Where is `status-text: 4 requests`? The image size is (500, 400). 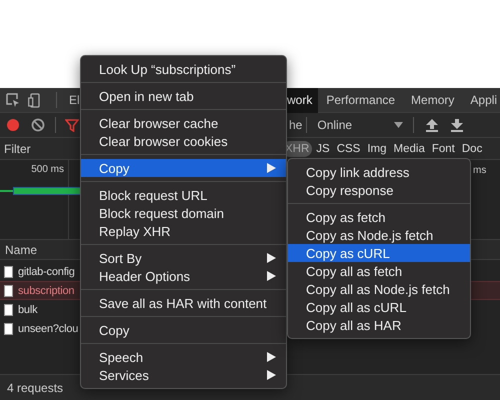
status-text: 4 requests is located at coordinates (35, 387).